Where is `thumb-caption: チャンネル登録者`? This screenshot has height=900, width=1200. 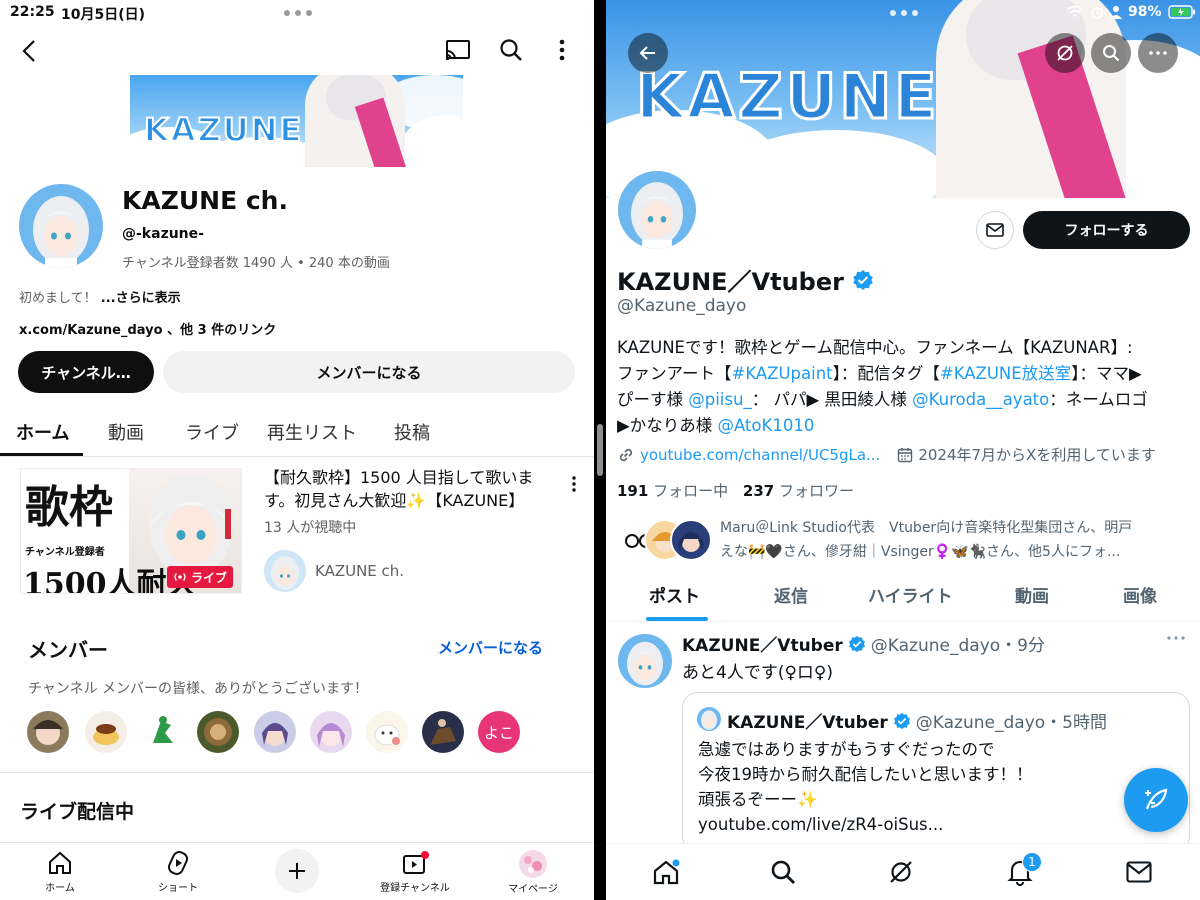
thumb-caption: チャンネル登録者 is located at coordinates (65, 552).